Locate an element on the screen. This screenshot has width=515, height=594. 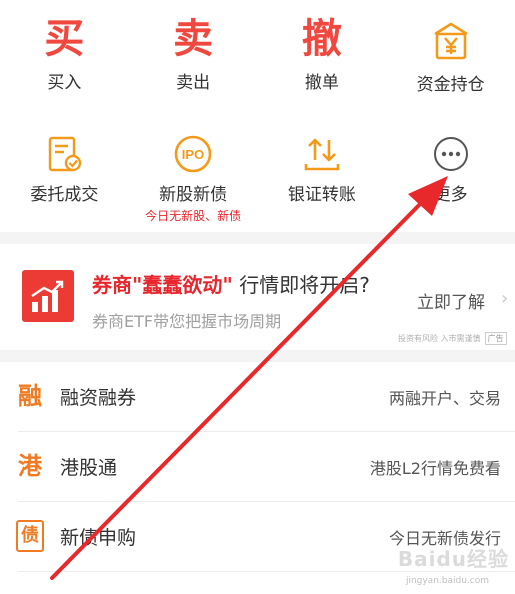
sell-label: 卖出 is located at coordinates (193, 83).